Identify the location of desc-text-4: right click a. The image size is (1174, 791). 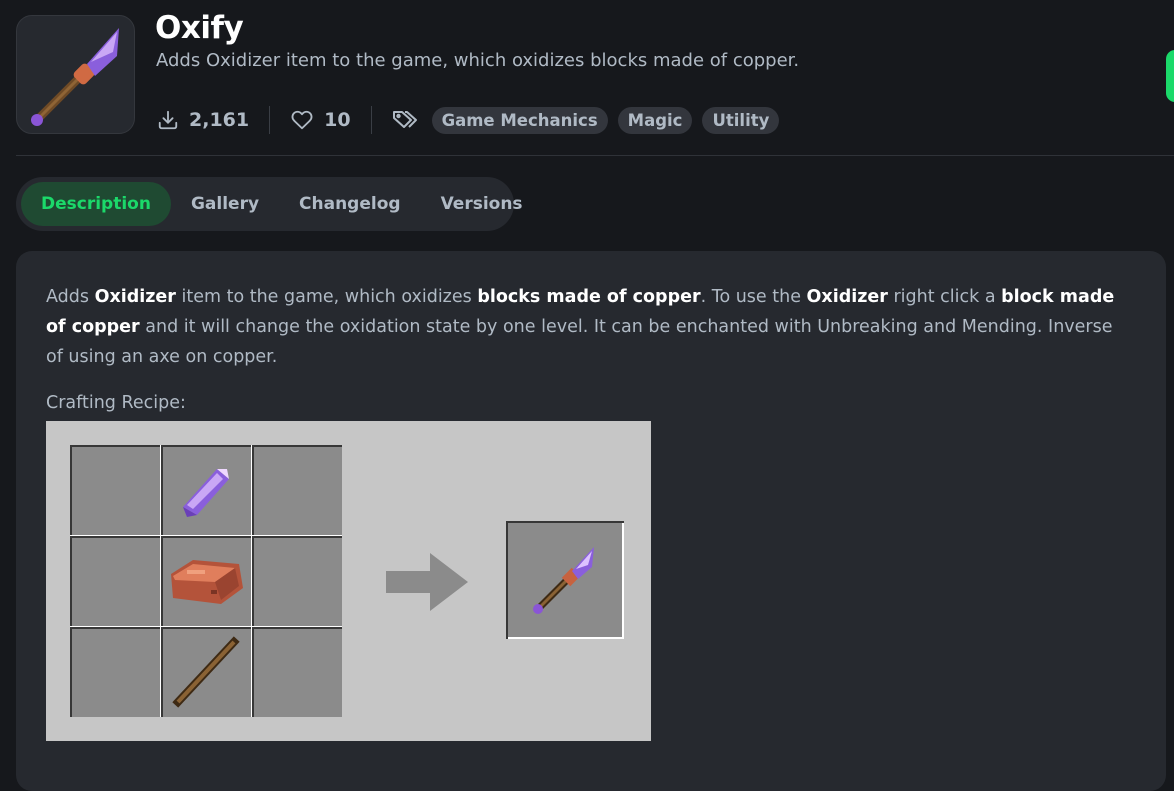
(944, 297).